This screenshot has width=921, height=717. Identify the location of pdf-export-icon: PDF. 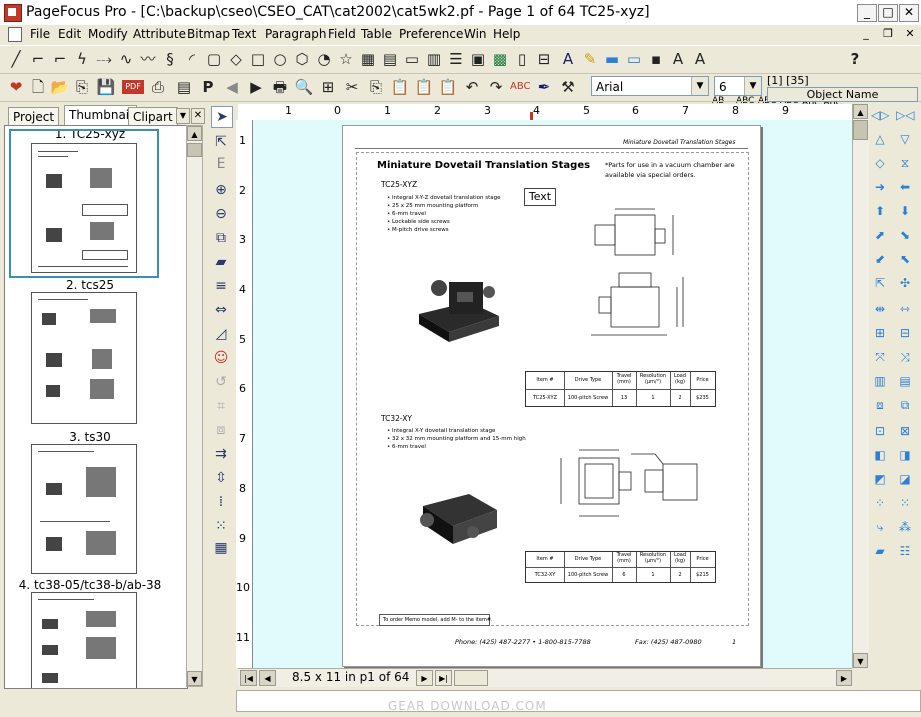
(133, 87).